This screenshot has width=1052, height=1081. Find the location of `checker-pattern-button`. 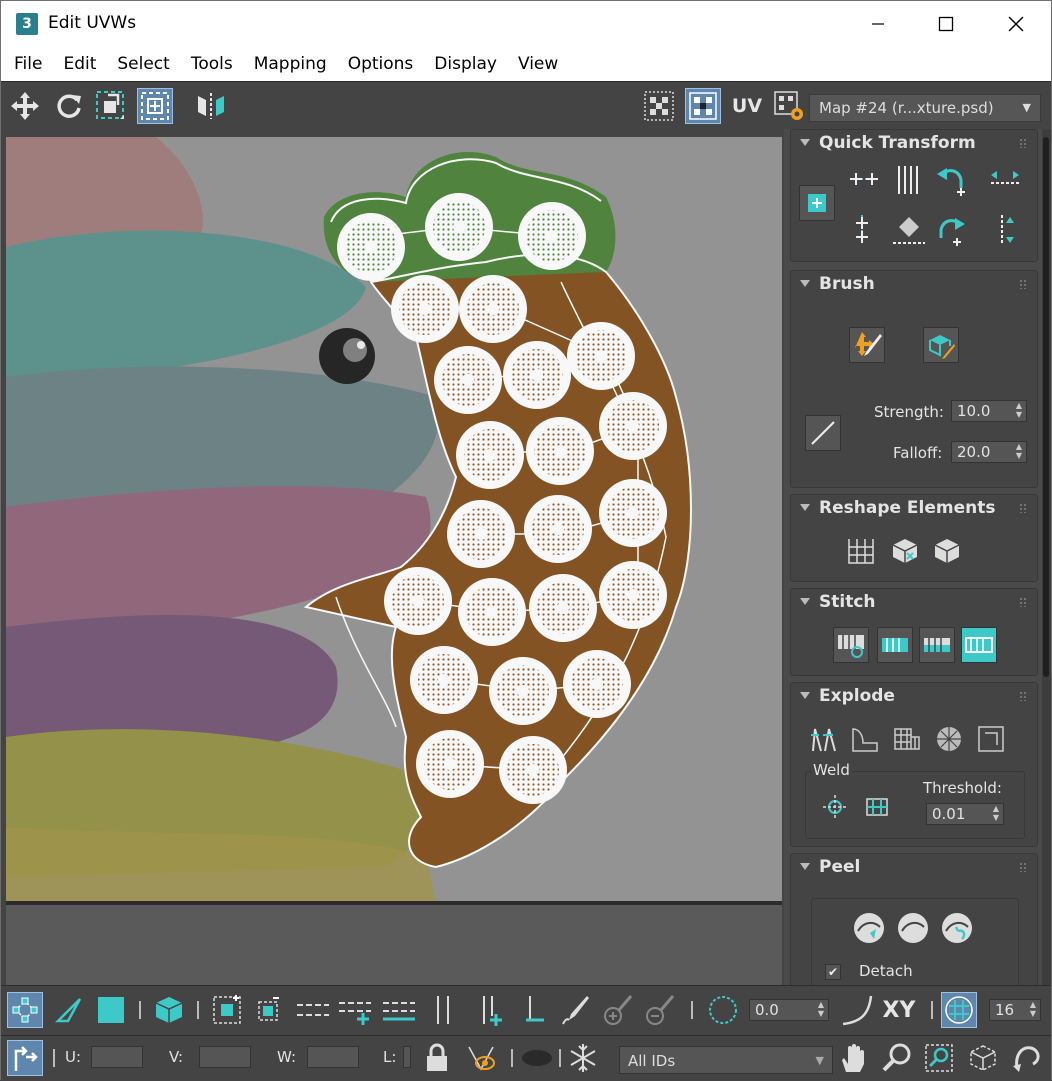

checker-pattern-button is located at coordinates (659, 106).